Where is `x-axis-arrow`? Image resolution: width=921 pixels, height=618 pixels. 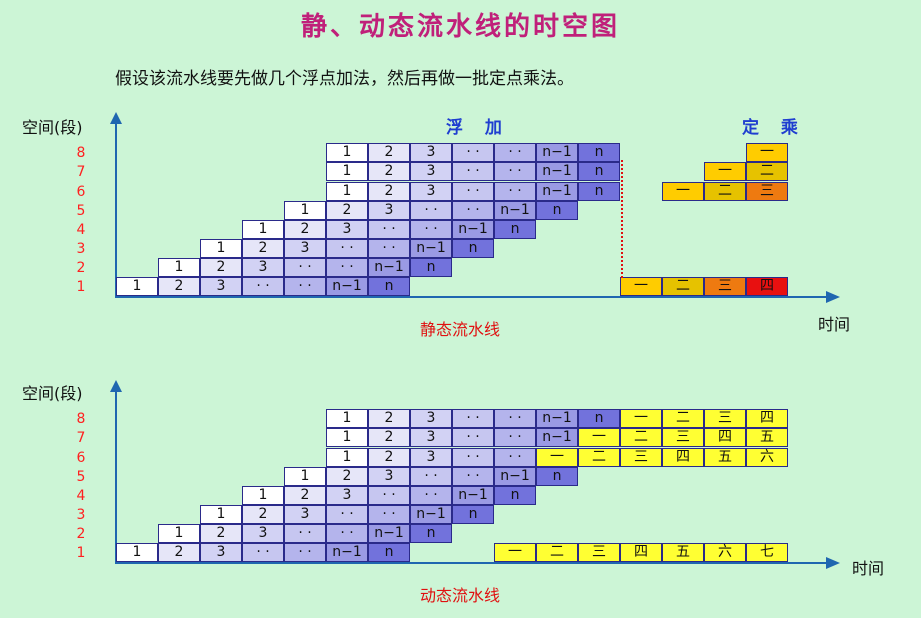 x-axis-arrow is located at coordinates (833, 297).